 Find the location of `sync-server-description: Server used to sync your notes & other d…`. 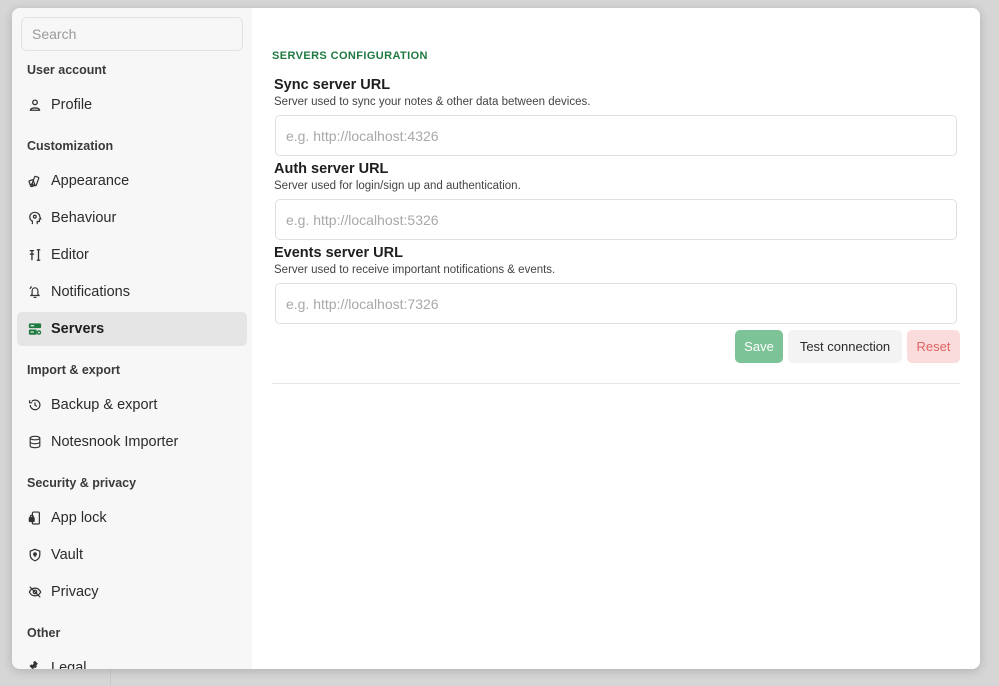

sync-server-description: Server used to sync your notes & other d… is located at coordinates (432, 102).